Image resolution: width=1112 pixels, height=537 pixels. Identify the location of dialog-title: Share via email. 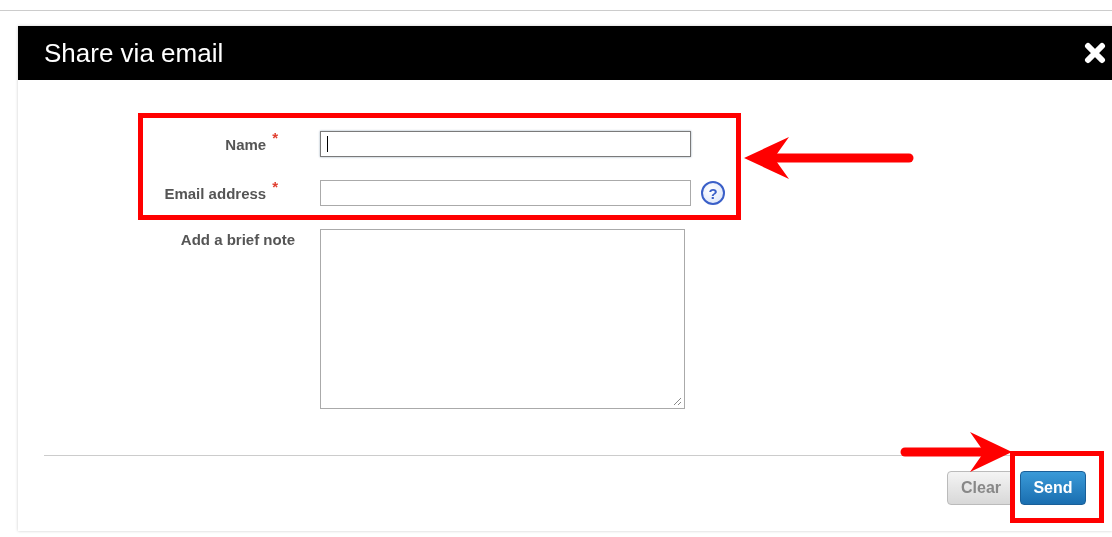
(134, 53).